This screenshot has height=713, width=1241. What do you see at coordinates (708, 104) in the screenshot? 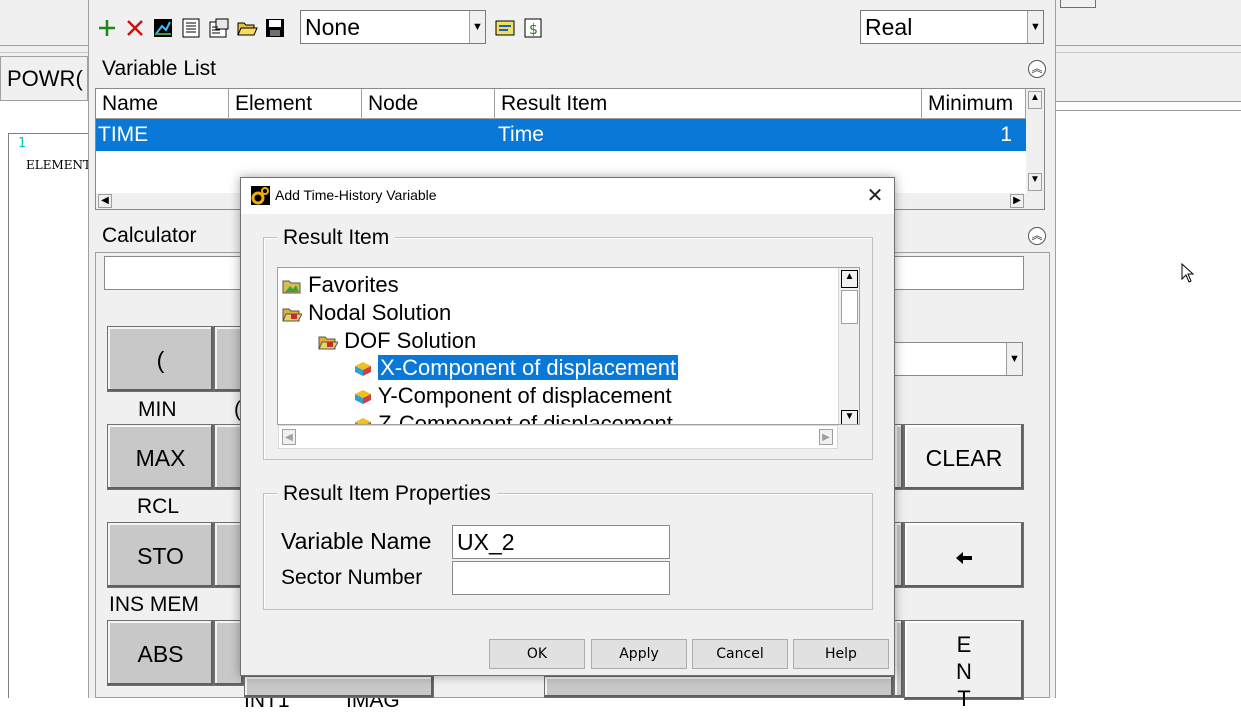
I see `column-header-result-item: Result Item` at bounding box center [708, 104].